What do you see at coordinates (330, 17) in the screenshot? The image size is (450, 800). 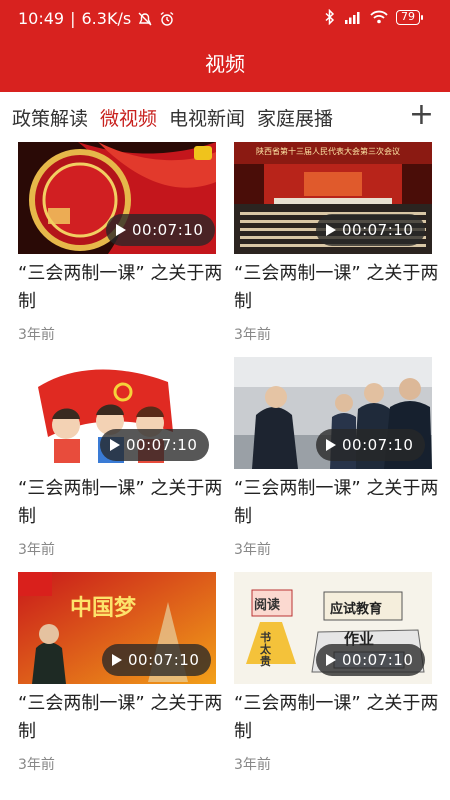 I see `bluetooth-icon` at bounding box center [330, 17].